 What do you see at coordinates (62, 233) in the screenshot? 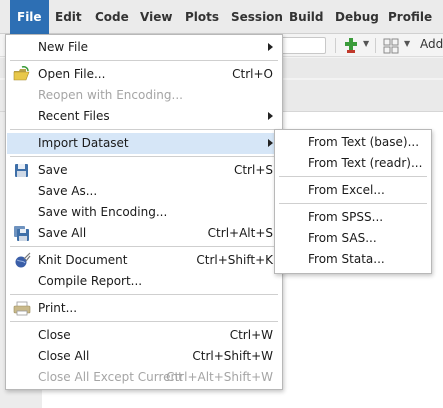
I see `menu-item-label: Save All` at bounding box center [62, 233].